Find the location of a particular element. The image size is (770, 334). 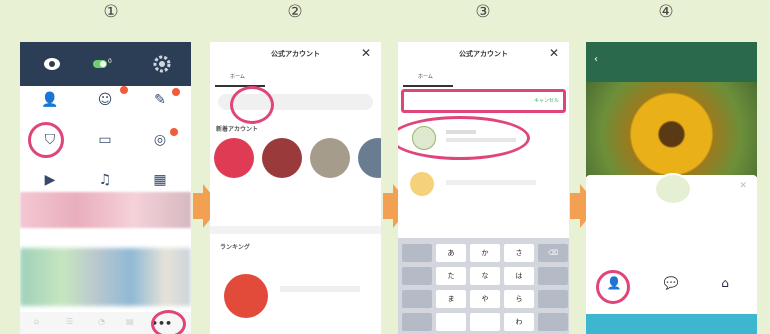

back-icon: ‹ is located at coordinates (596, 59).